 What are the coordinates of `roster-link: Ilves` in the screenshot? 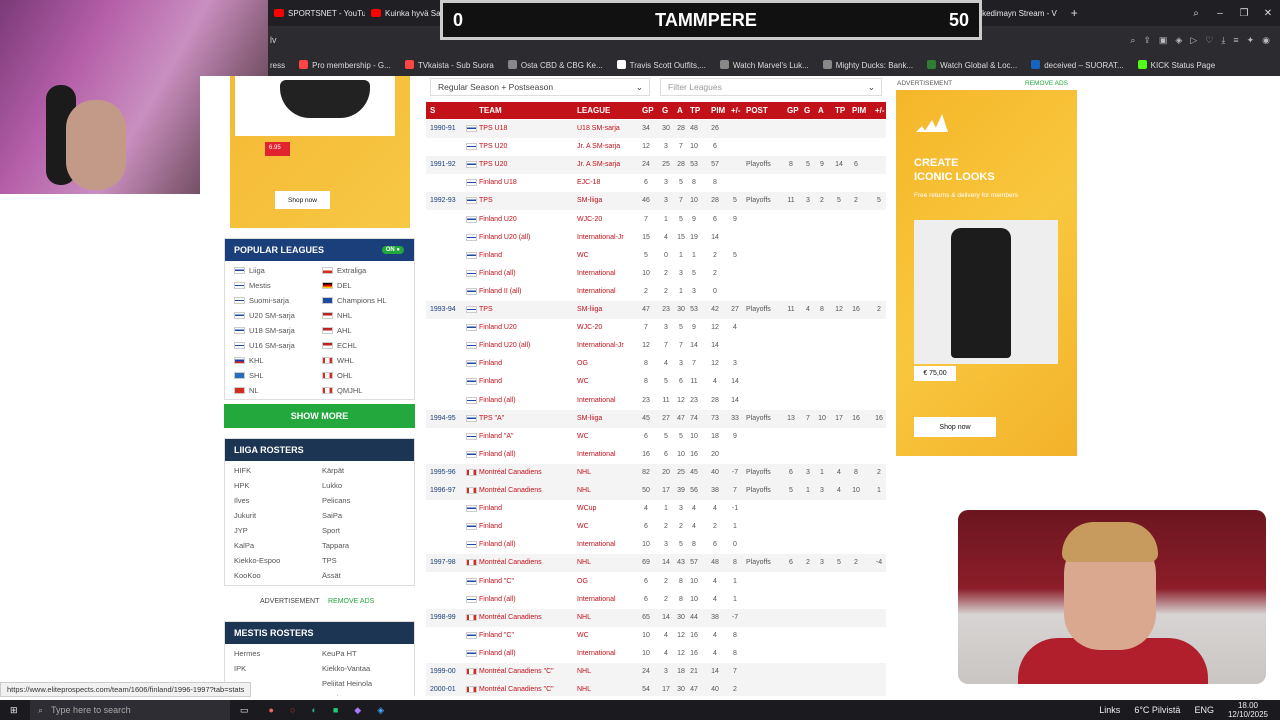 It's located at (278, 500).